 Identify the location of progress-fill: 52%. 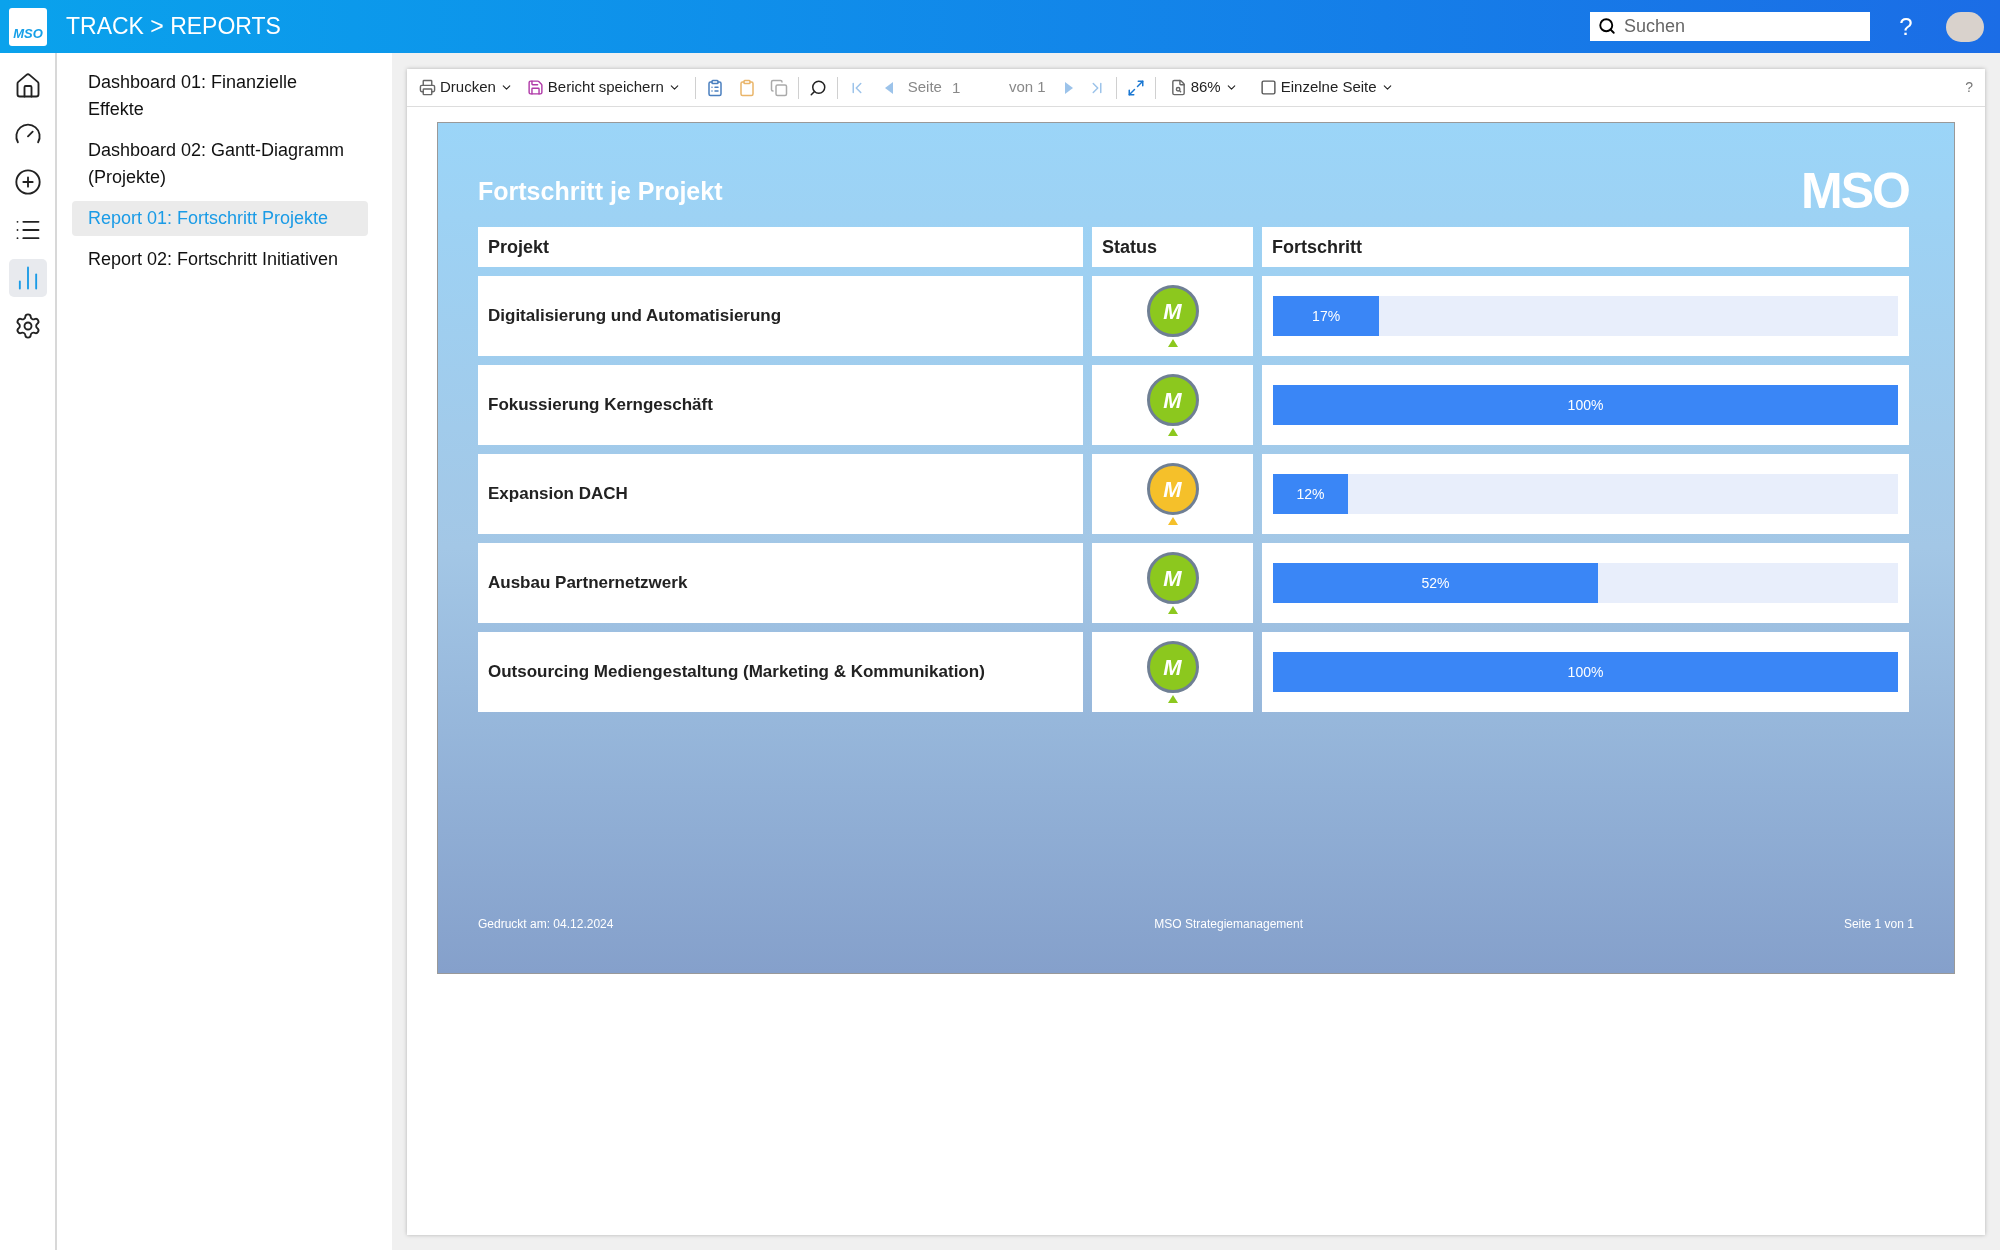
(1435, 583).